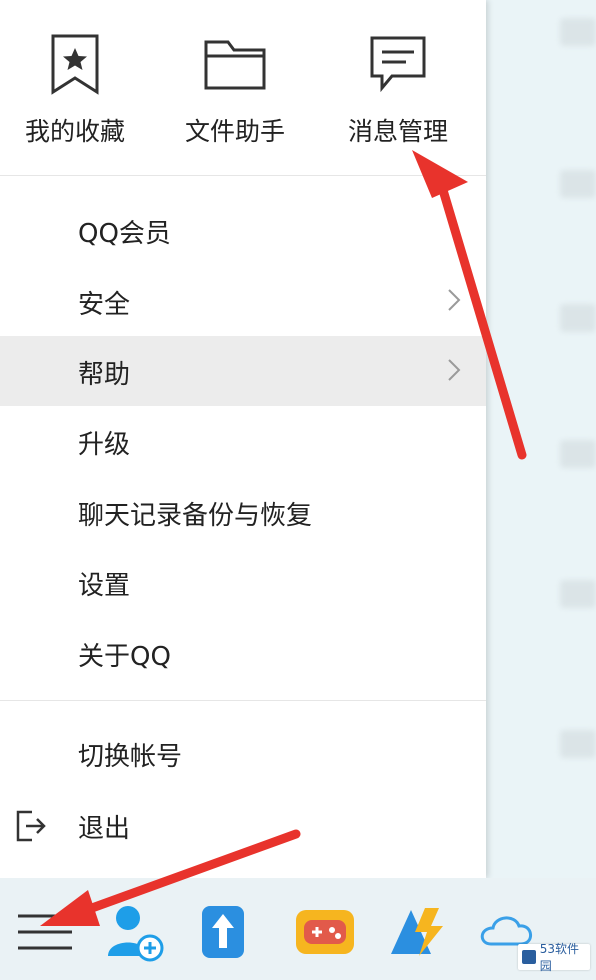 This screenshot has width=596, height=980. What do you see at coordinates (243, 230) in the screenshot?
I see `menu-item-qq-vip: QQ会员` at bounding box center [243, 230].